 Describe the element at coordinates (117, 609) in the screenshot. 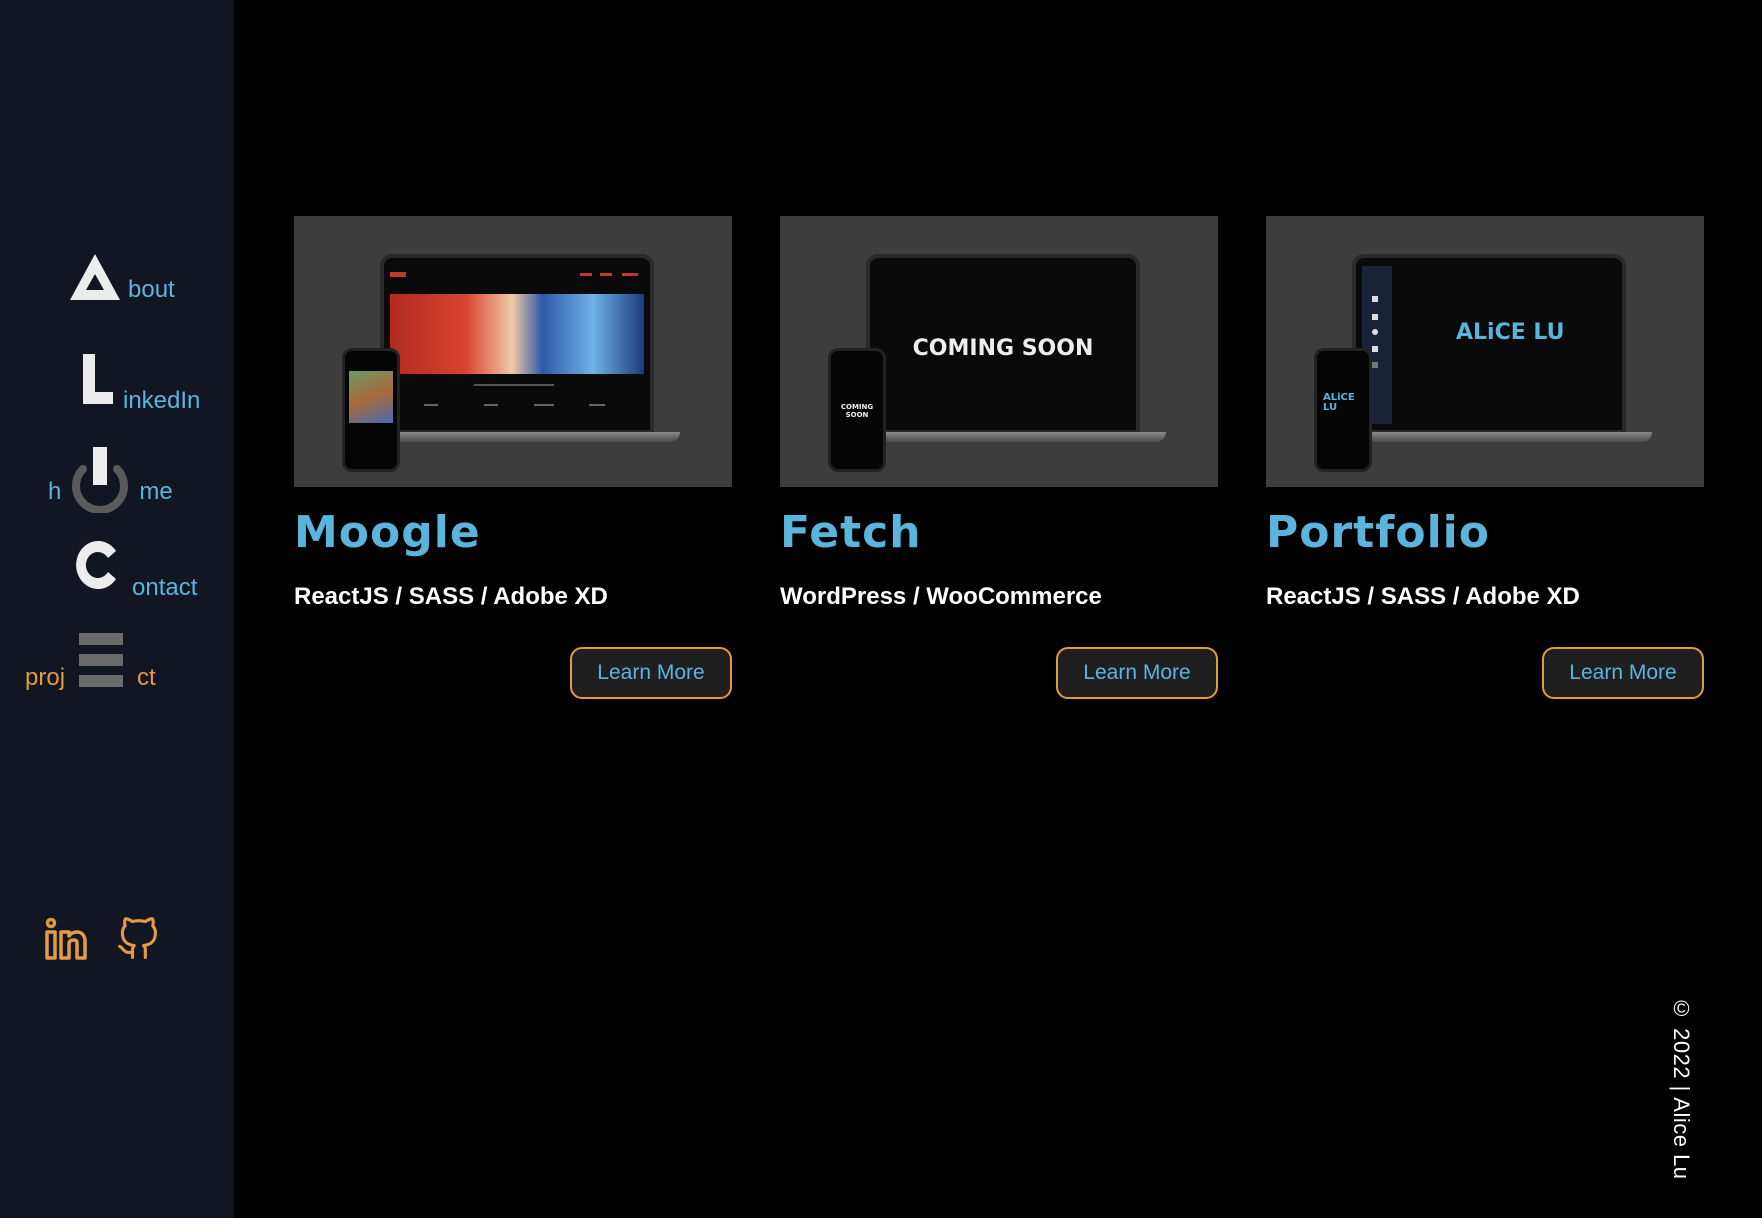

I see `sidebar-nav: bout inkedIn h me ontact proj ct` at that location.